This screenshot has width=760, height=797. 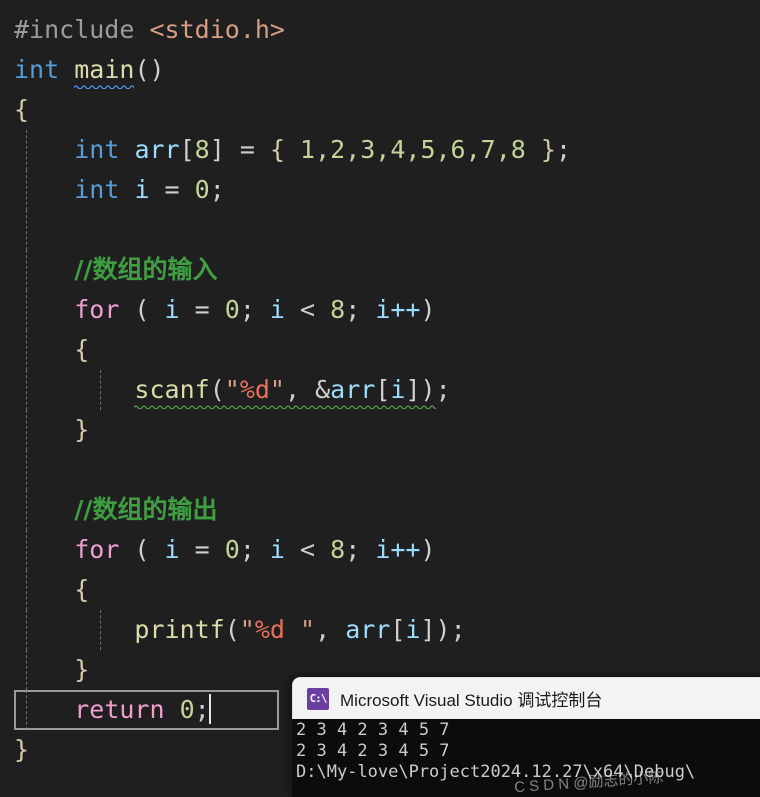 I want to click on scanf-statement: scanf("%d", &arr[i]), so click(x=285, y=390).